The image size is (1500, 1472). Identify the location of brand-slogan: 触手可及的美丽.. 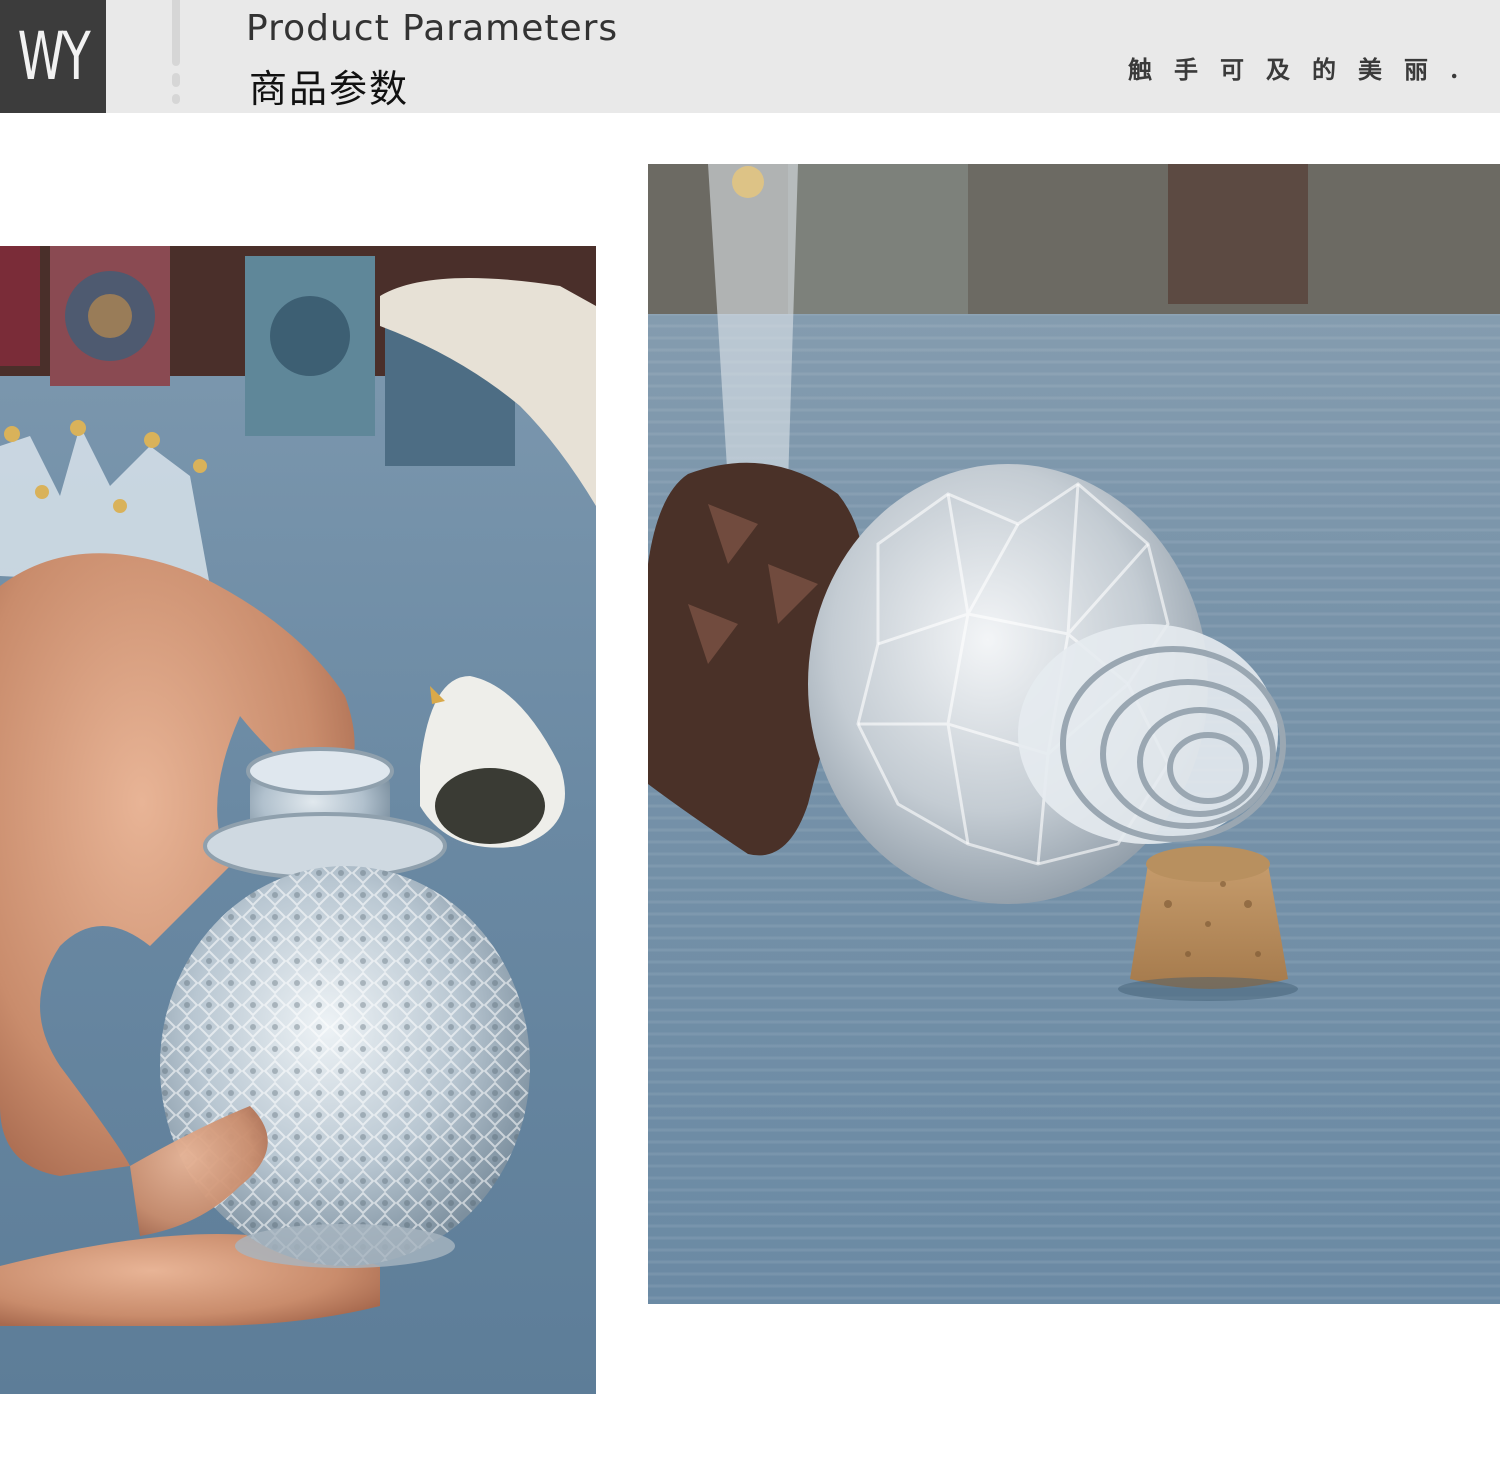
(1304, 69).